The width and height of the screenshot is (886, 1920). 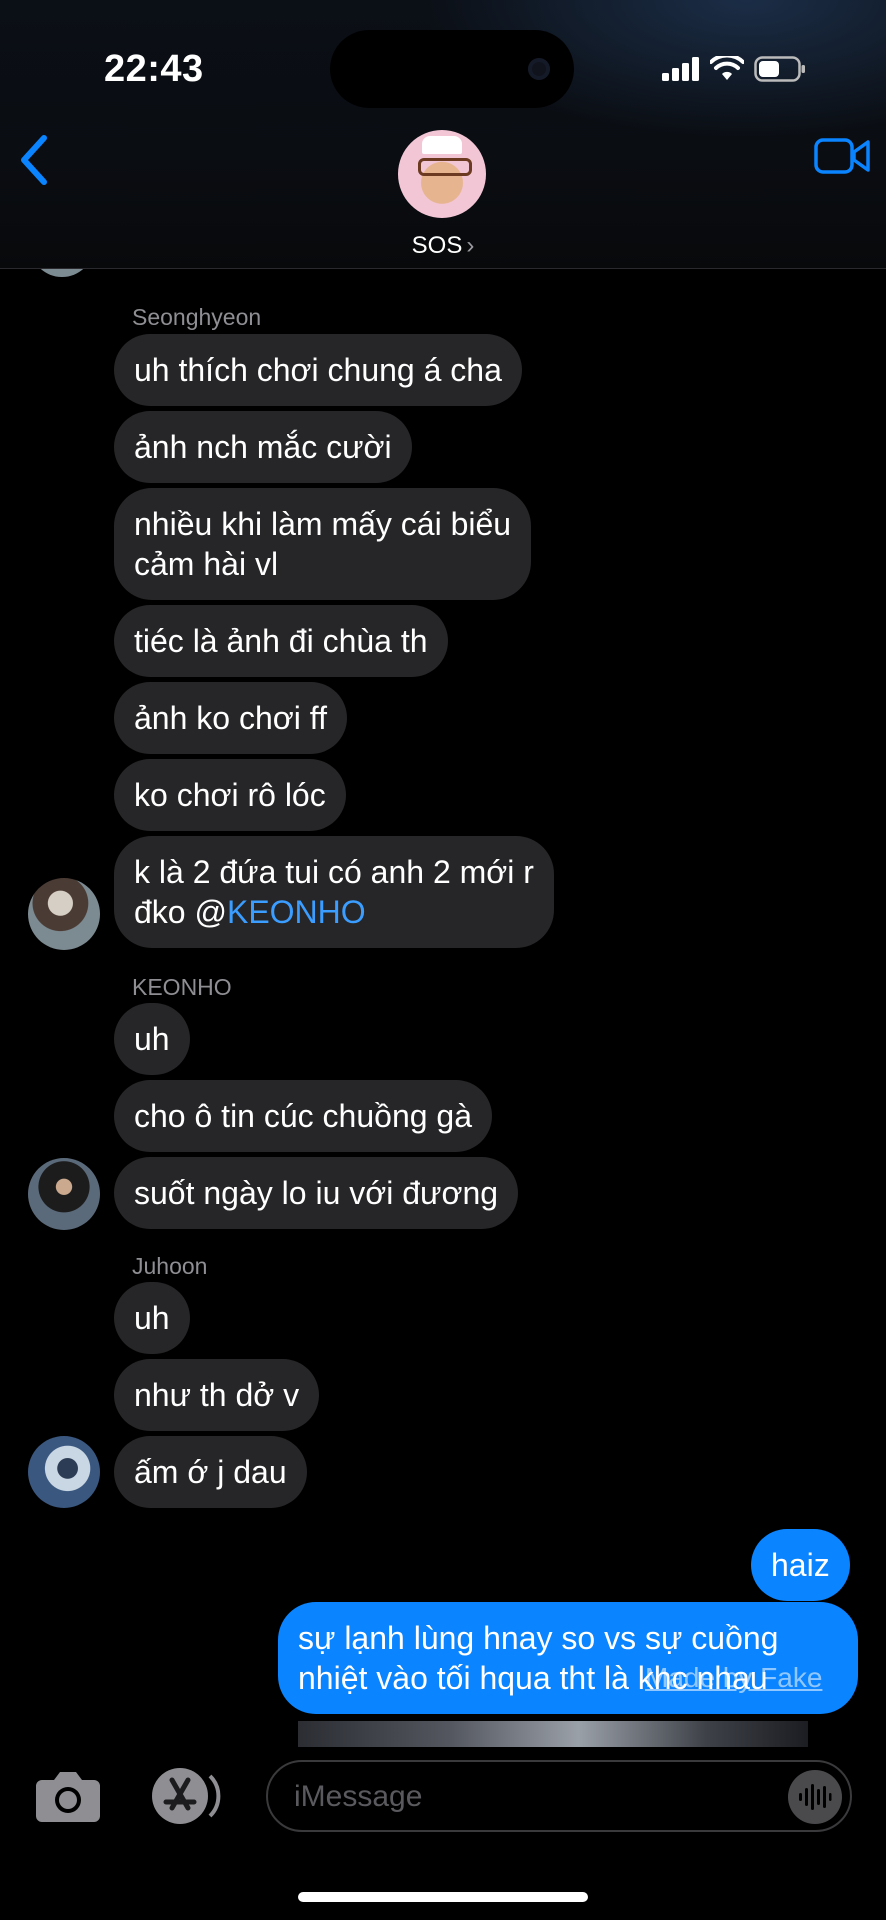 What do you see at coordinates (539, 69) in the screenshot?
I see `front-camera-icon` at bounding box center [539, 69].